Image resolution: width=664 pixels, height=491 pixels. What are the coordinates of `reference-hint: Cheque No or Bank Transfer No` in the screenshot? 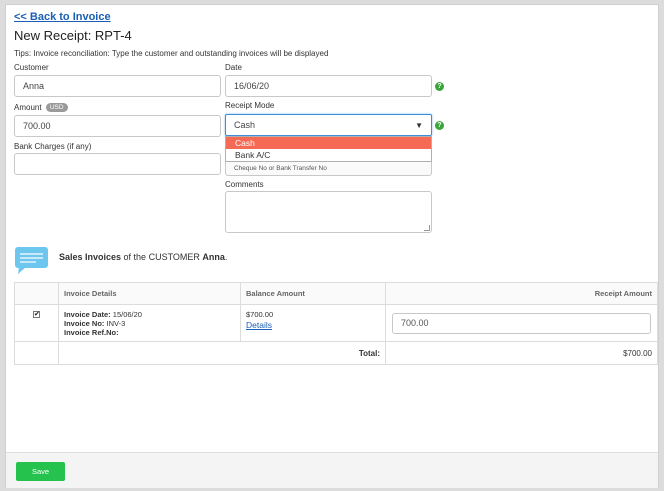 It's located at (280, 168).